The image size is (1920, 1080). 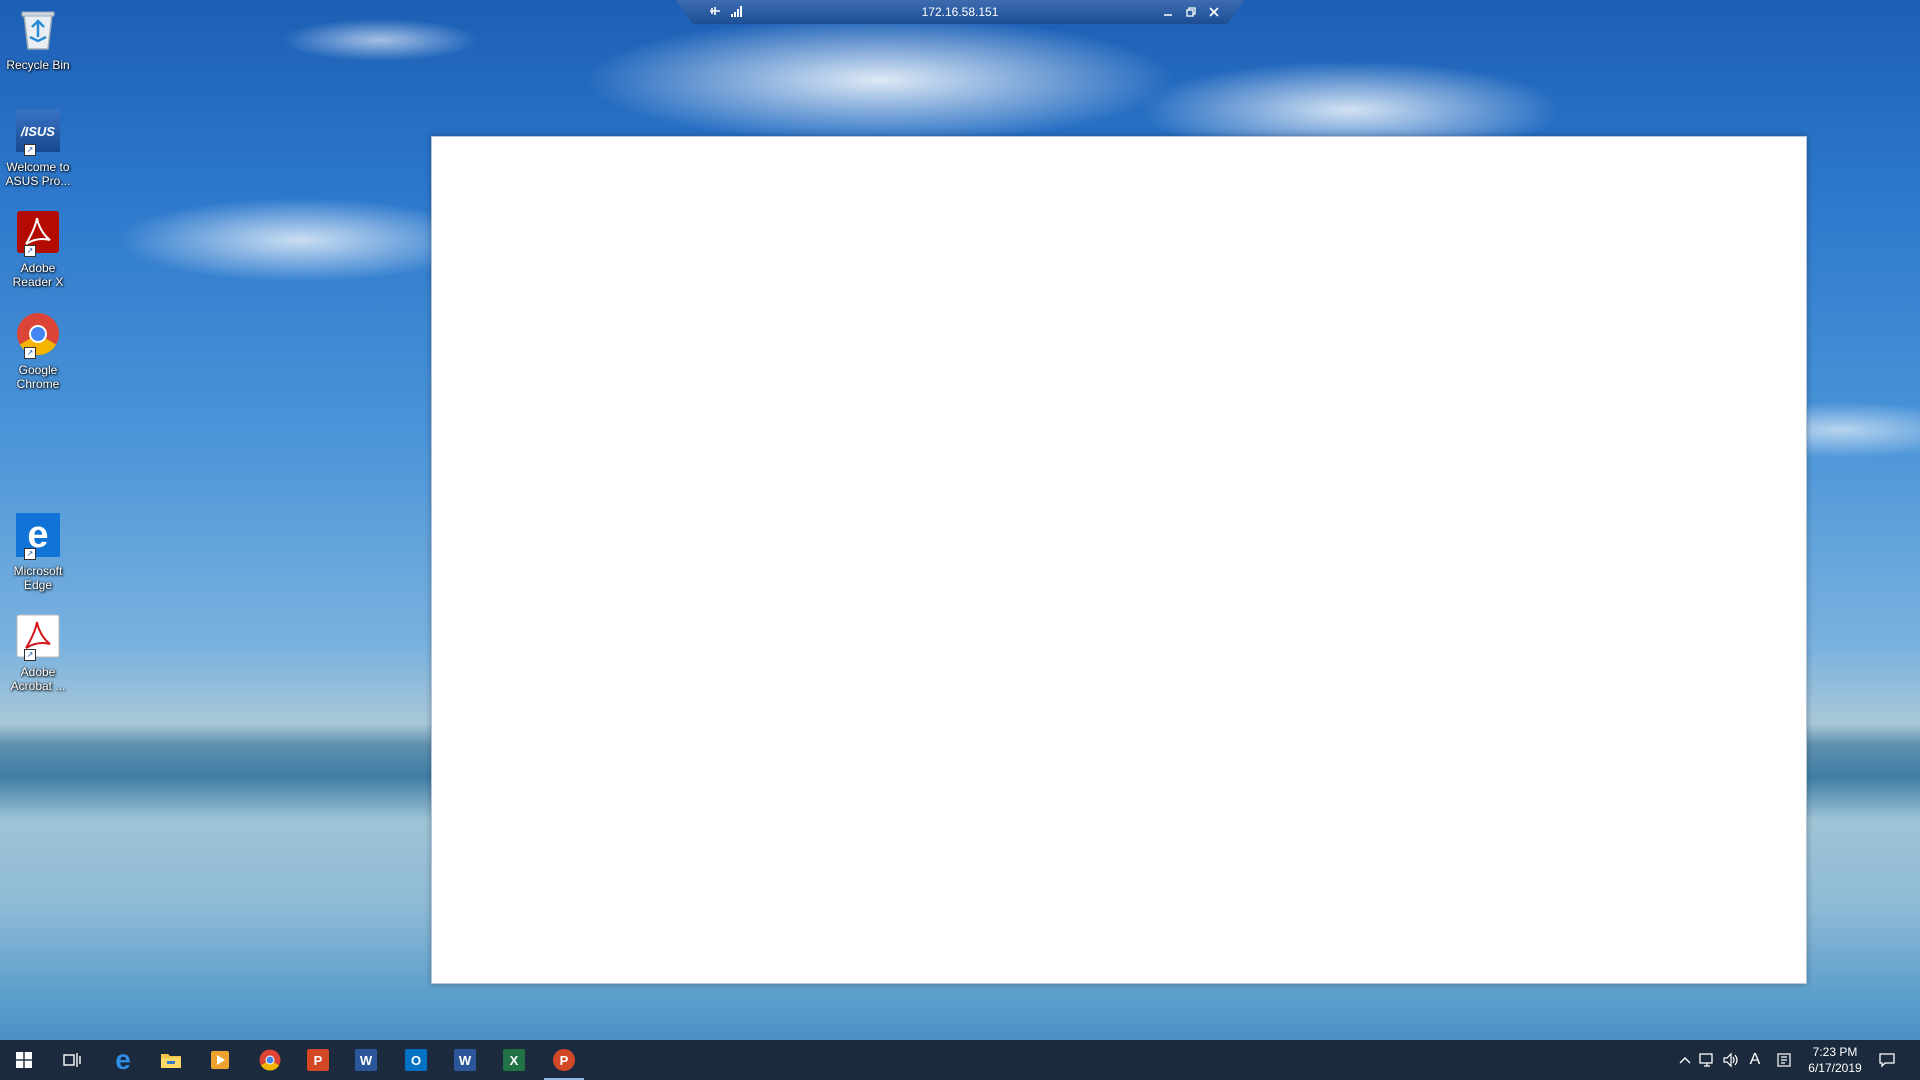 I want to click on show-hidden-icons-button, so click(x=1685, y=1060).